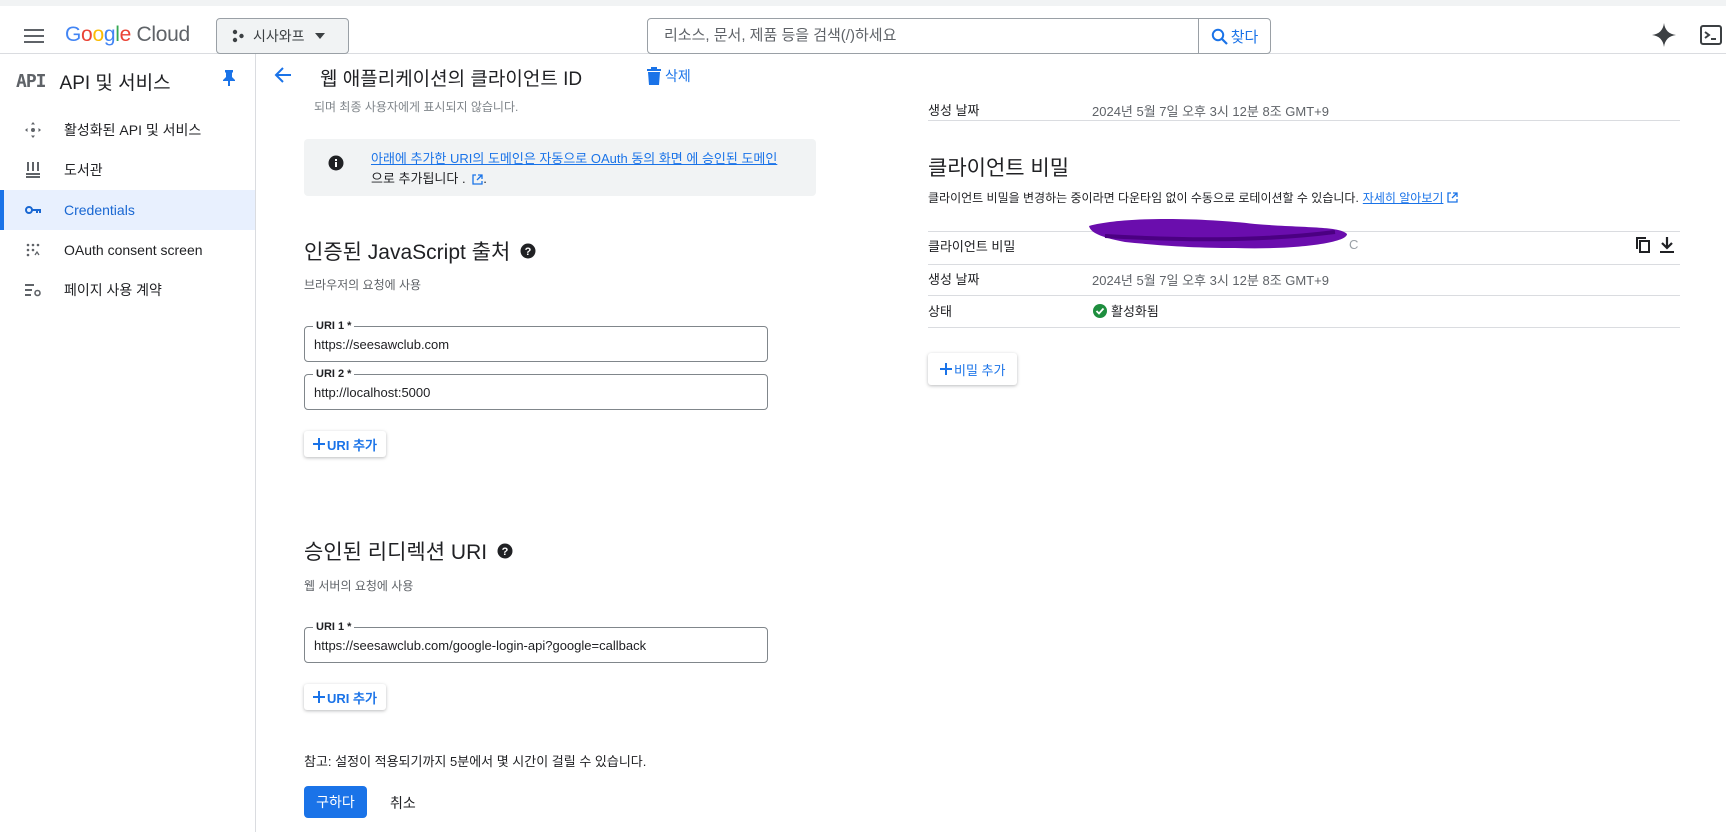 The height and width of the screenshot is (832, 1726). Describe the element at coordinates (279, 36) in the screenshot. I see `project-name: 시사와프` at that location.